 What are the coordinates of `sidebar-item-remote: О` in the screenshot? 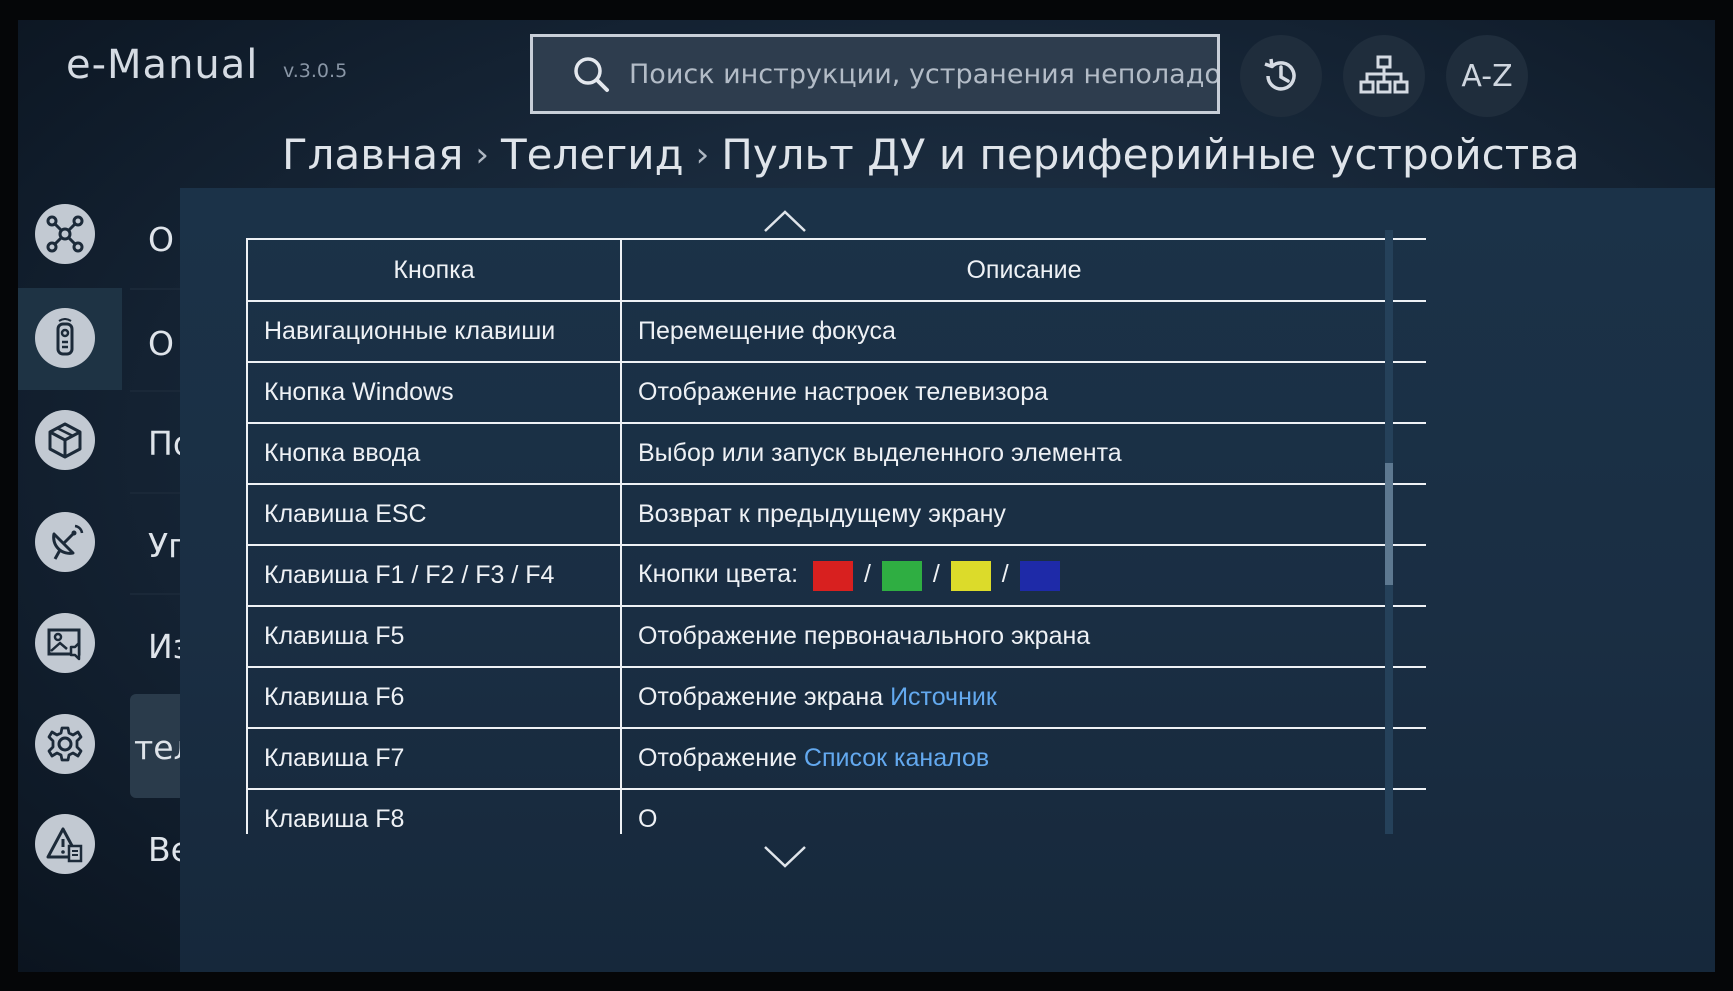 It's located at (98, 339).